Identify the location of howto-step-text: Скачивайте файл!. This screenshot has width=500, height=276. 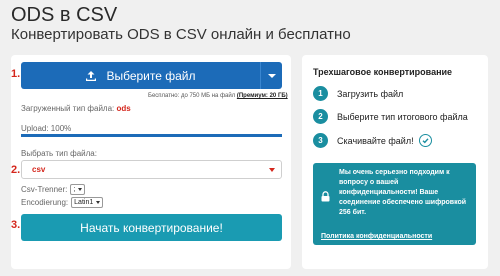
(375, 140).